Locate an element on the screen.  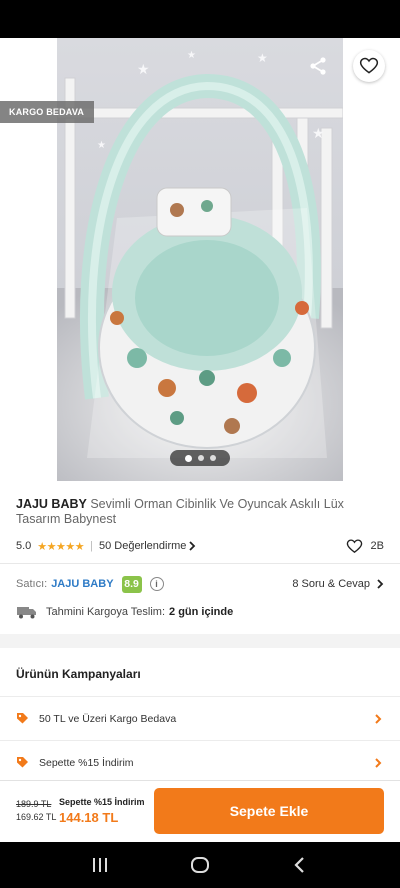
delivery-row: Tahmini Kargoya Teslim: 2 gün içinde is located at coordinates (201, 612).